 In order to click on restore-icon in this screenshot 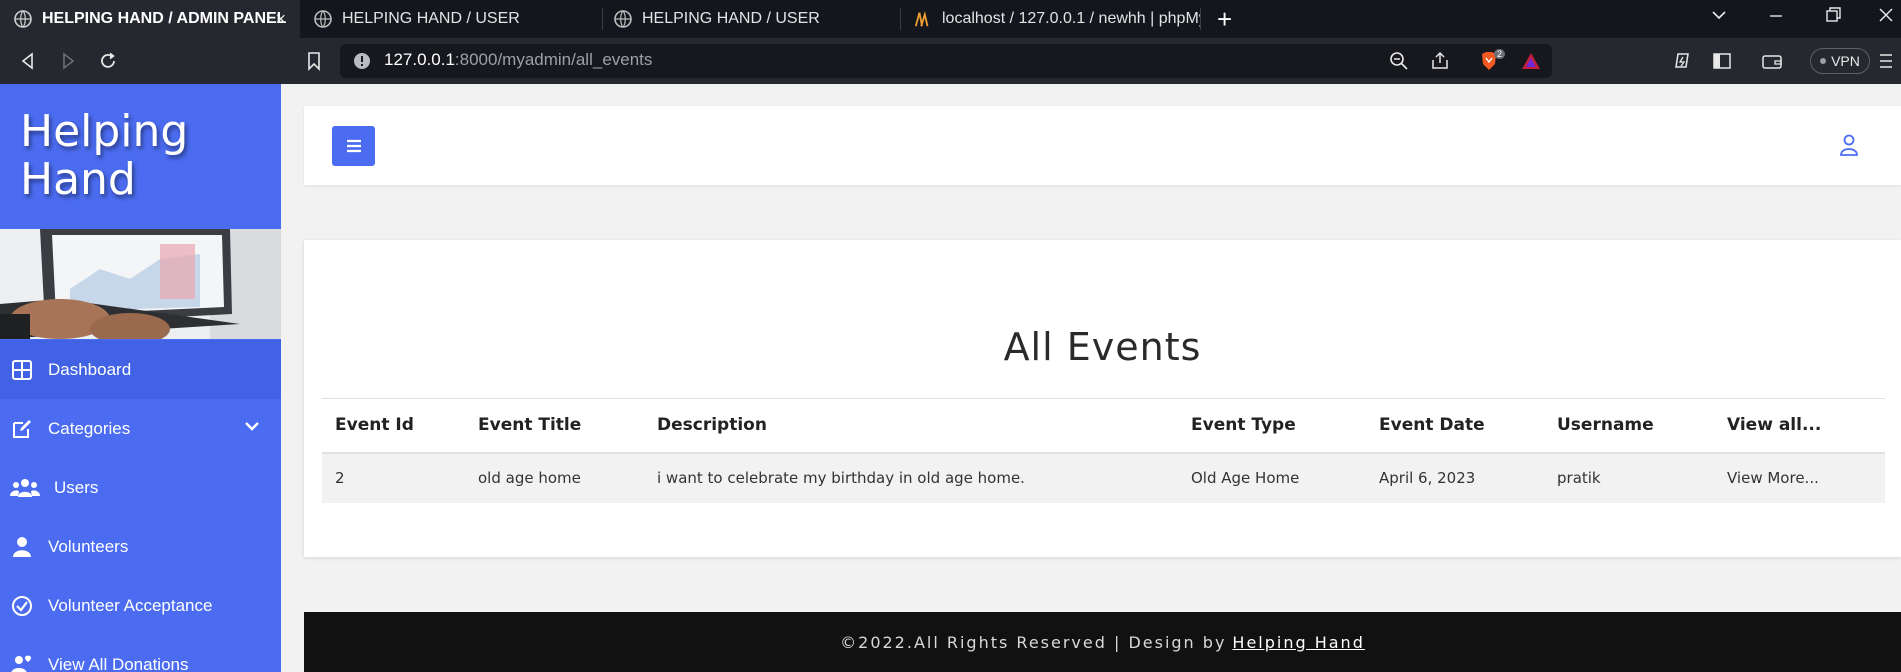, I will do `click(1833, 17)`.